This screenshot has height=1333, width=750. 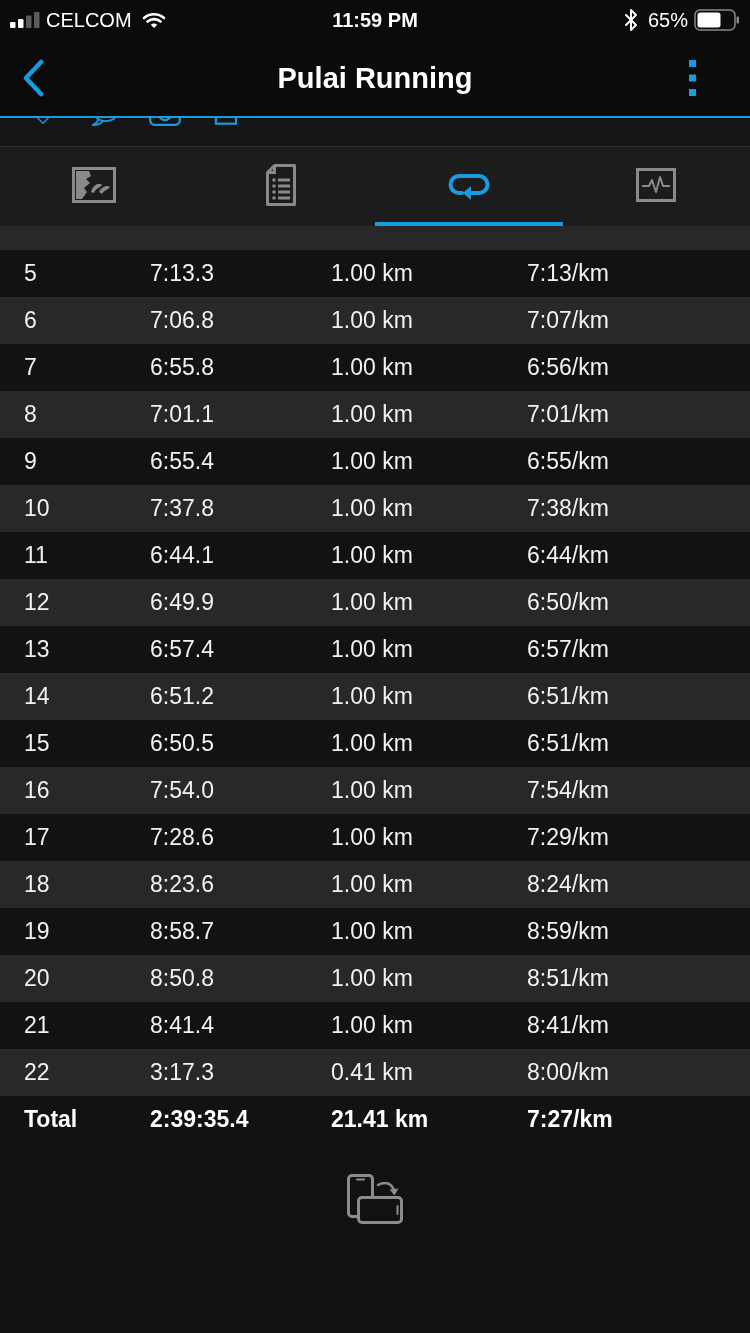 I want to click on table-cell: 7:29/km, so click(x=568, y=837).